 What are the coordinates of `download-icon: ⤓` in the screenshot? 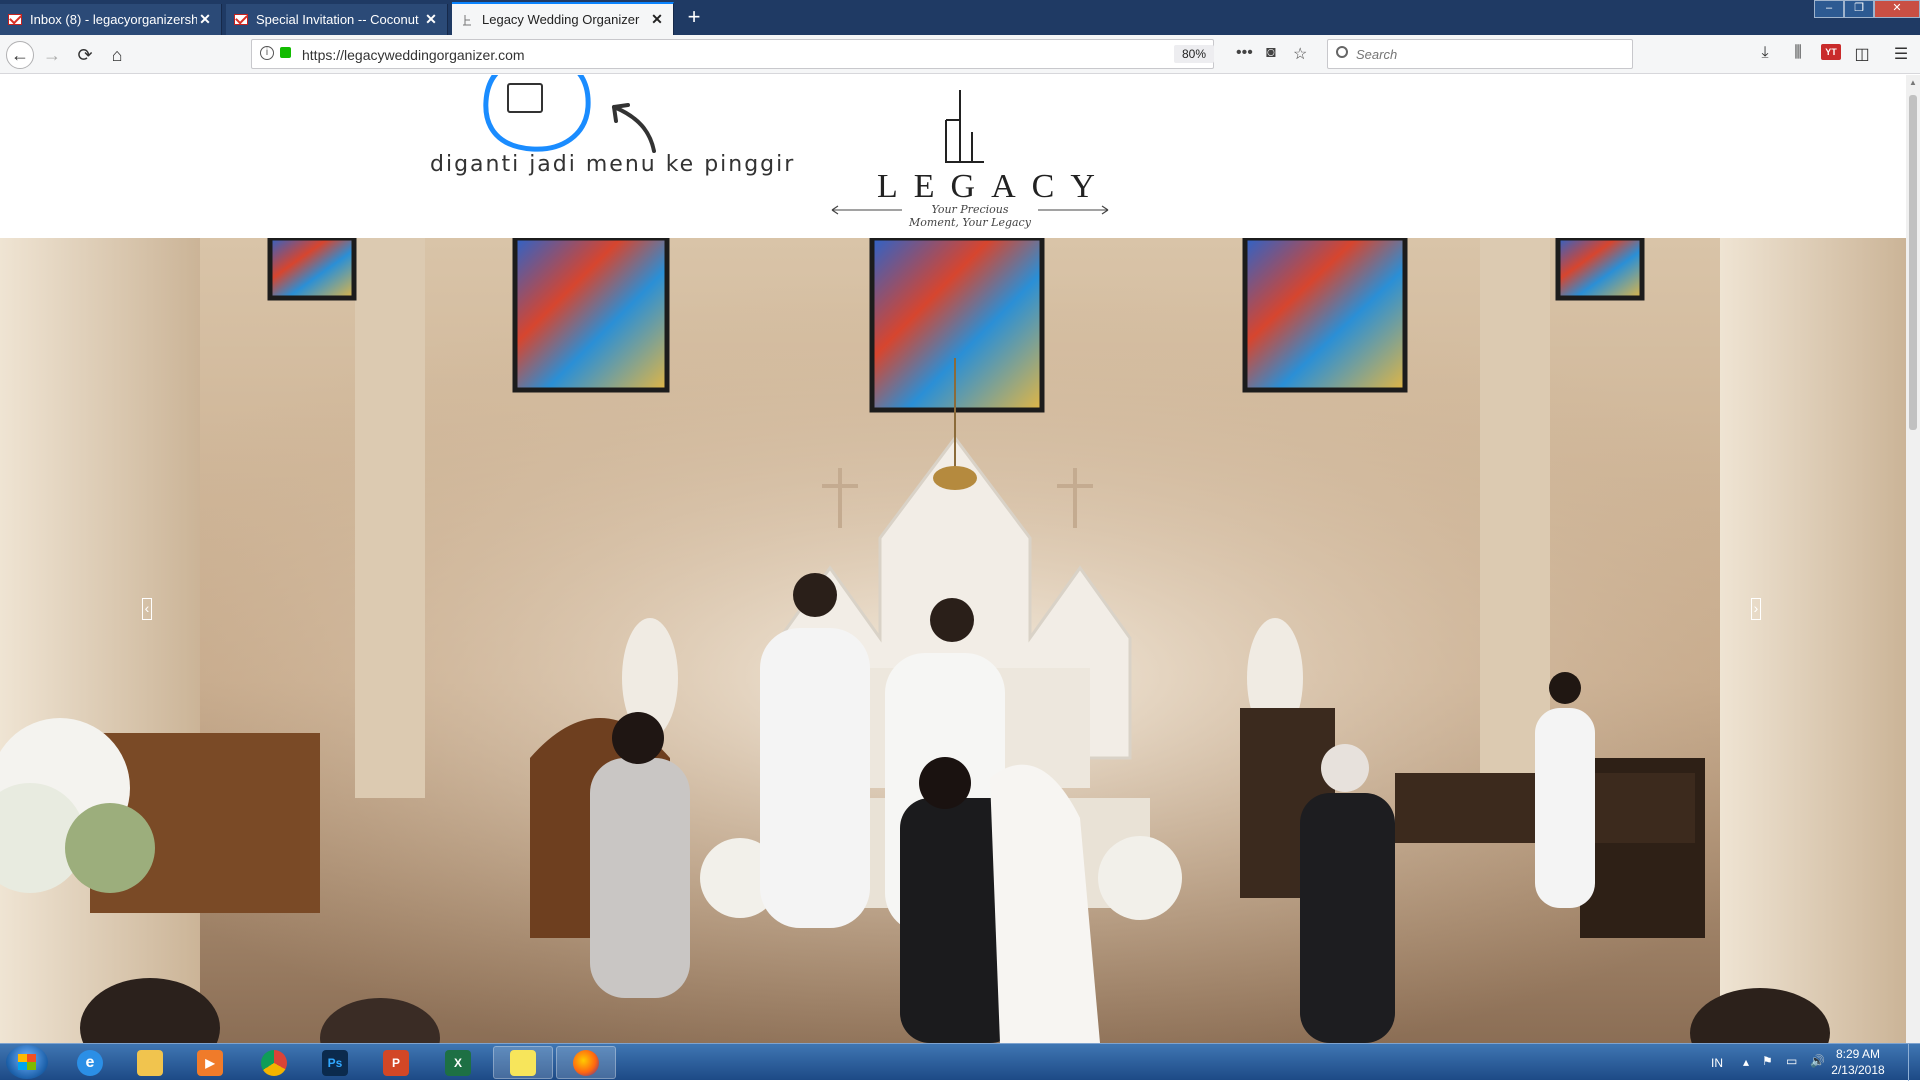 It's located at (1765, 53).